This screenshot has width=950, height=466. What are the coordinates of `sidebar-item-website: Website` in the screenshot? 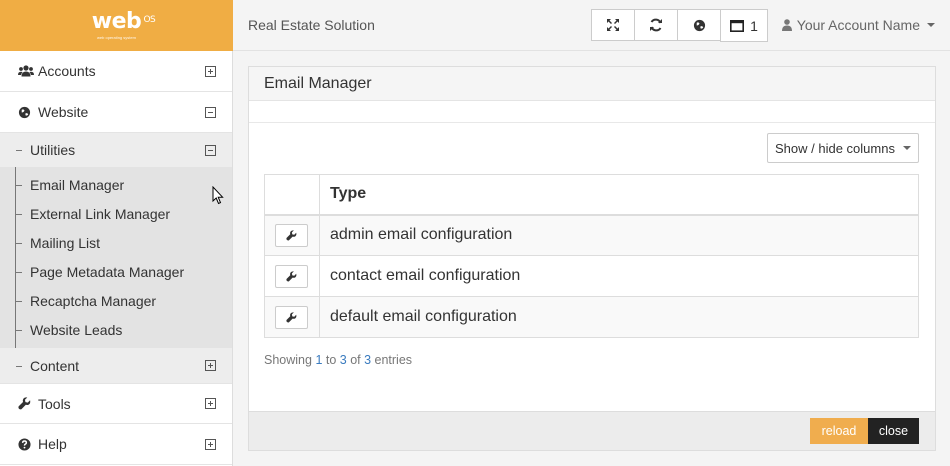 It's located at (116, 112).